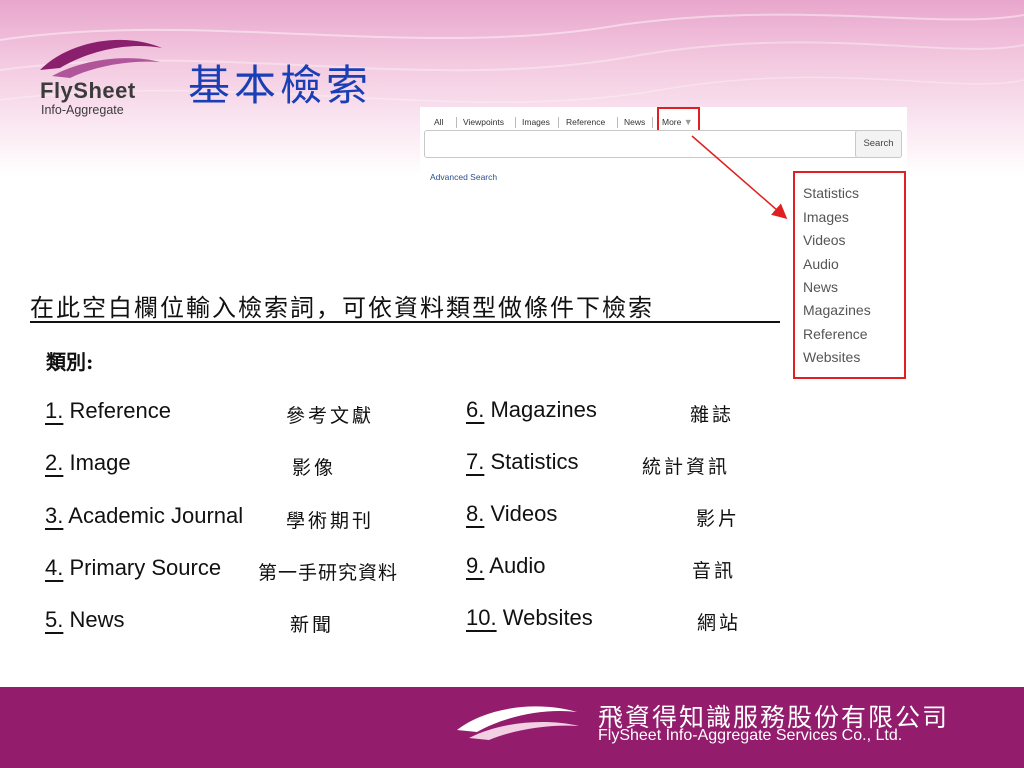  Describe the element at coordinates (837, 310) in the screenshot. I see `dropdown-item-magazines: Magazines` at that location.